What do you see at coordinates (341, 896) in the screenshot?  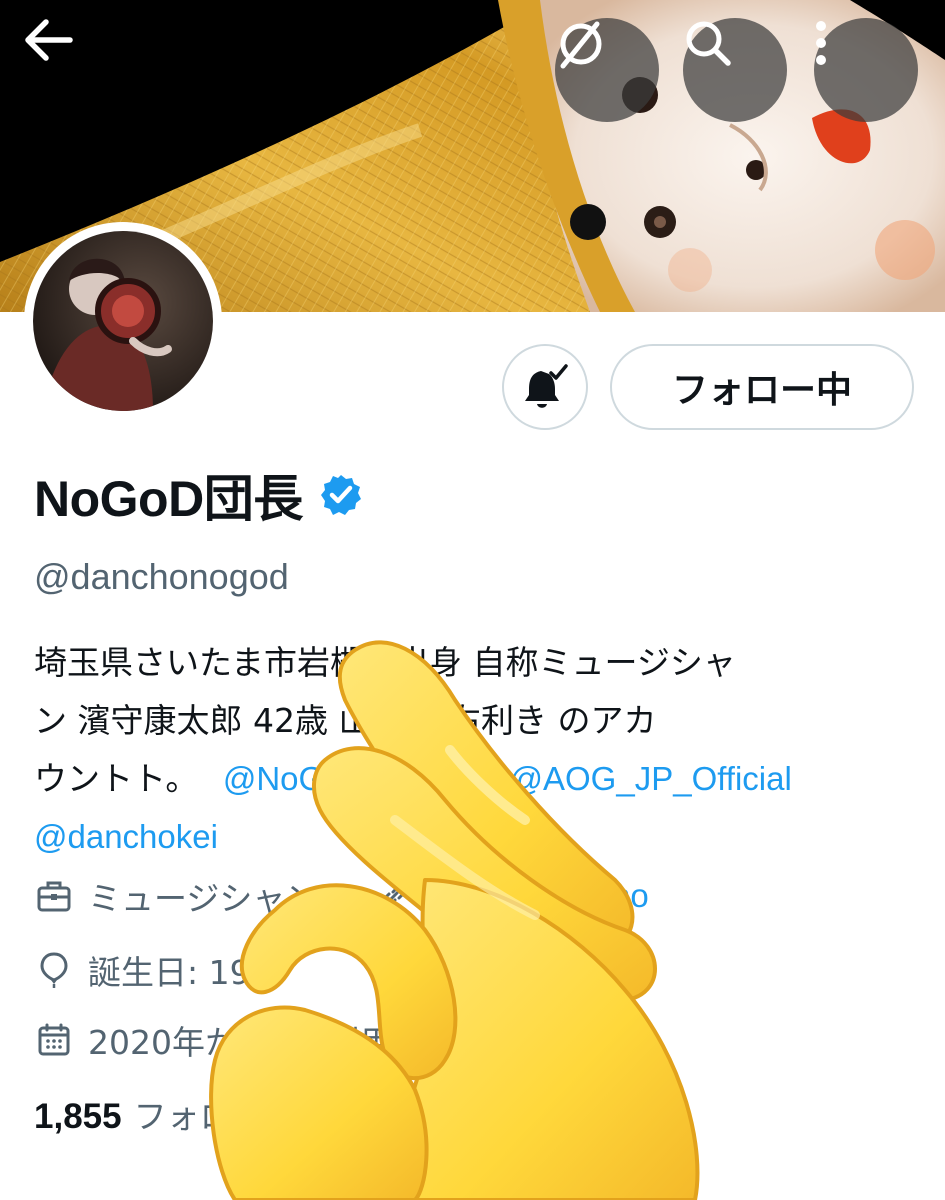 I see `profession-row: ミュージシャン nogod_dancho` at bounding box center [341, 896].